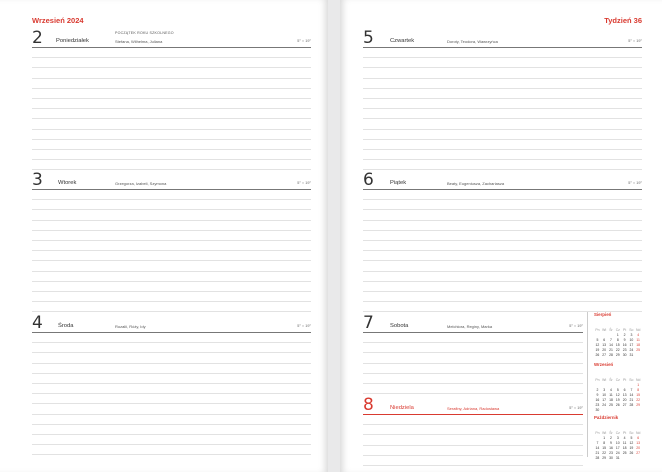  I want to click on day-name: Piątek, so click(398, 183).